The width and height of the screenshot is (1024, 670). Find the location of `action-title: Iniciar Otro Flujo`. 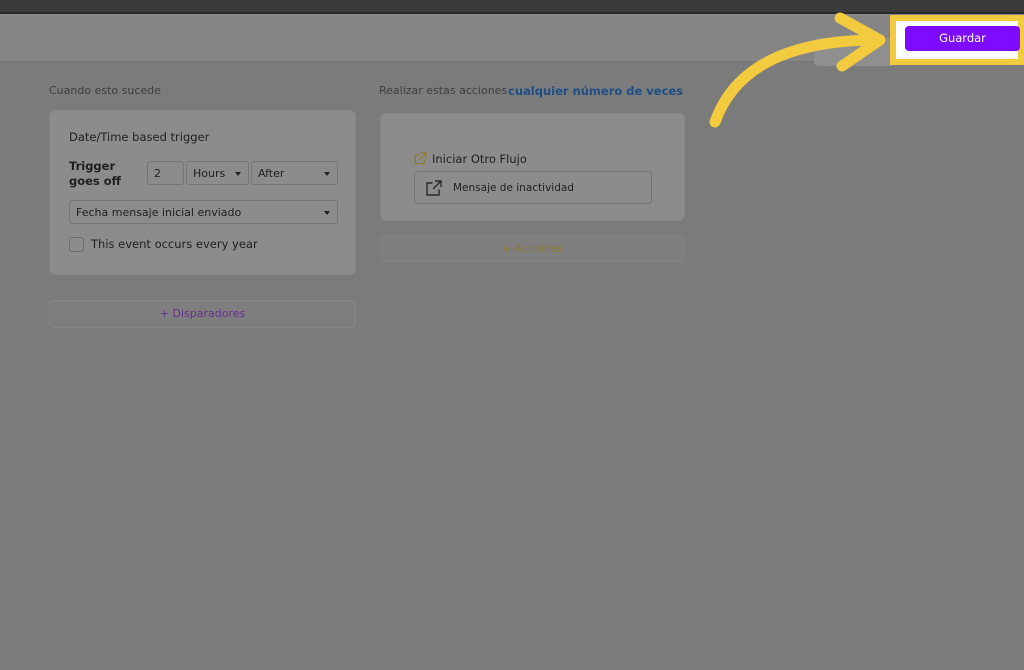

action-title: Iniciar Otro Flujo is located at coordinates (479, 159).